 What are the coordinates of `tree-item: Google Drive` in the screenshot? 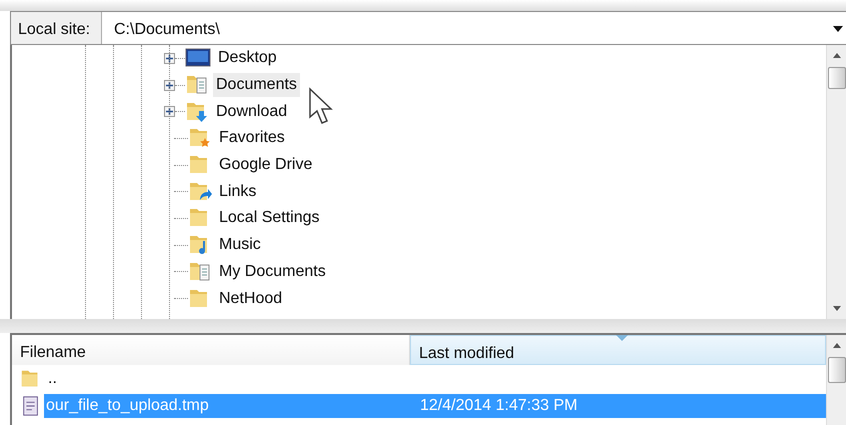 It's located at (266, 165).